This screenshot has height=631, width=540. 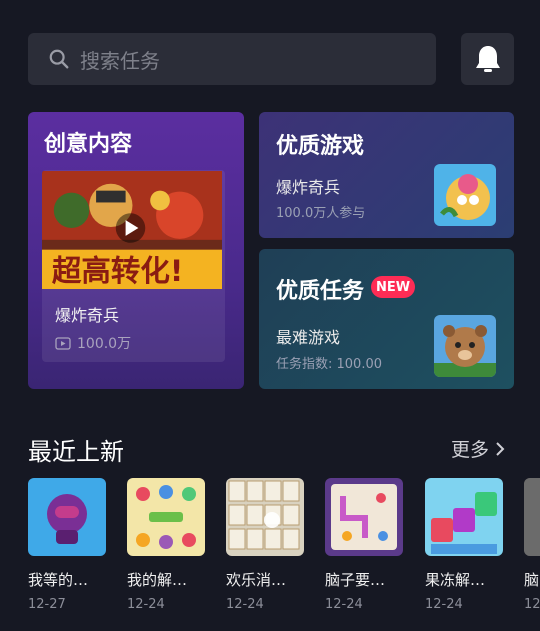 I want to click on creative-video-thumbnail: 超高转化!, so click(x=132, y=230).